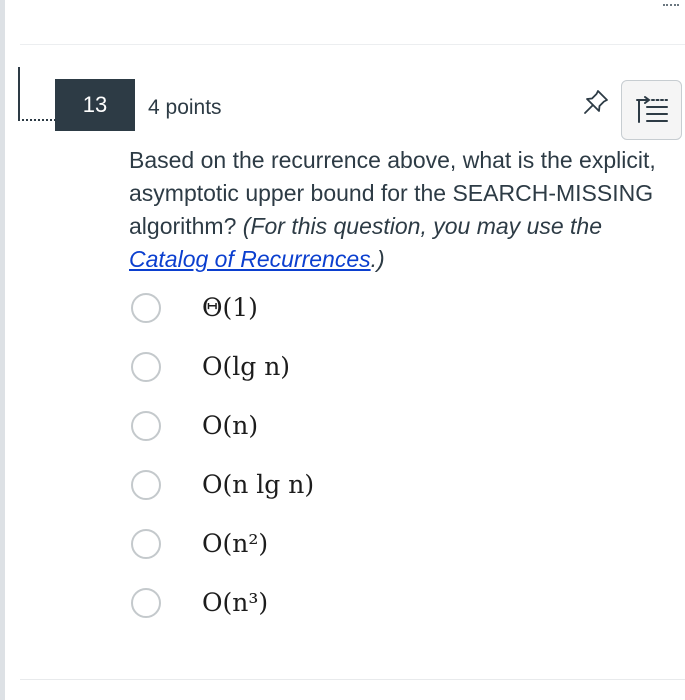 This screenshot has height=700, width=685. I want to click on pin-icon, so click(596, 102).